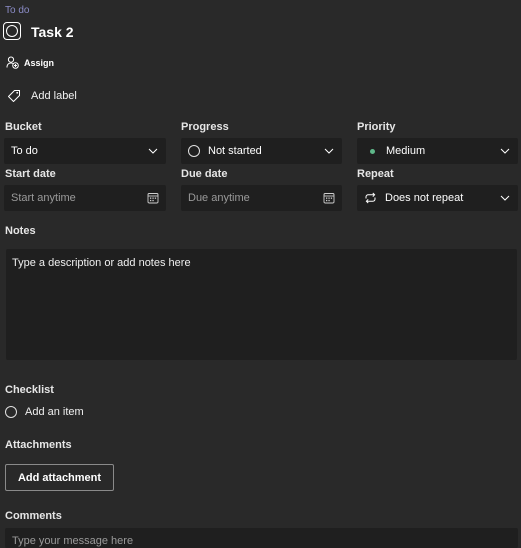 The image size is (521, 548). I want to click on repeat-value: Does not repeat, so click(424, 198).